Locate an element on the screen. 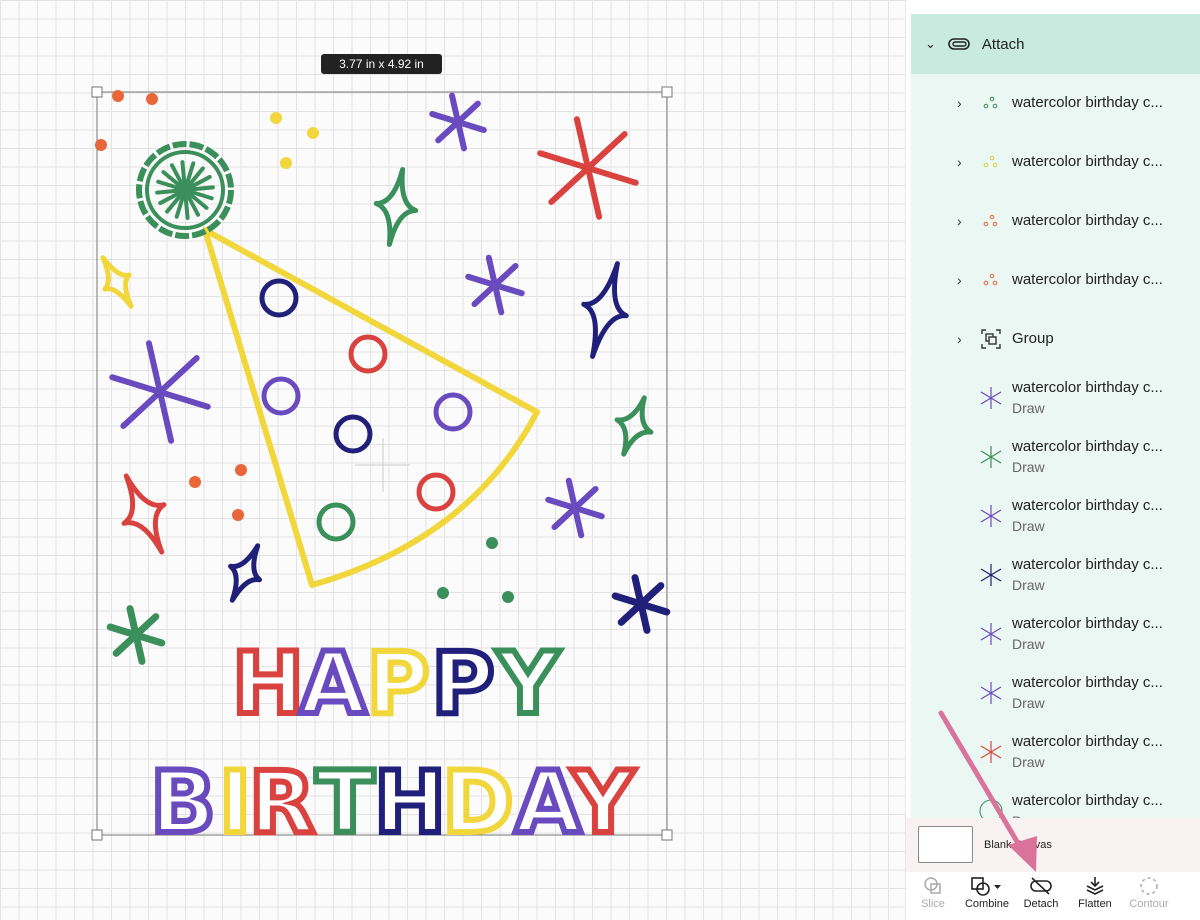  dimensions-label: 3.77 in x 4.92 in is located at coordinates (381, 64).